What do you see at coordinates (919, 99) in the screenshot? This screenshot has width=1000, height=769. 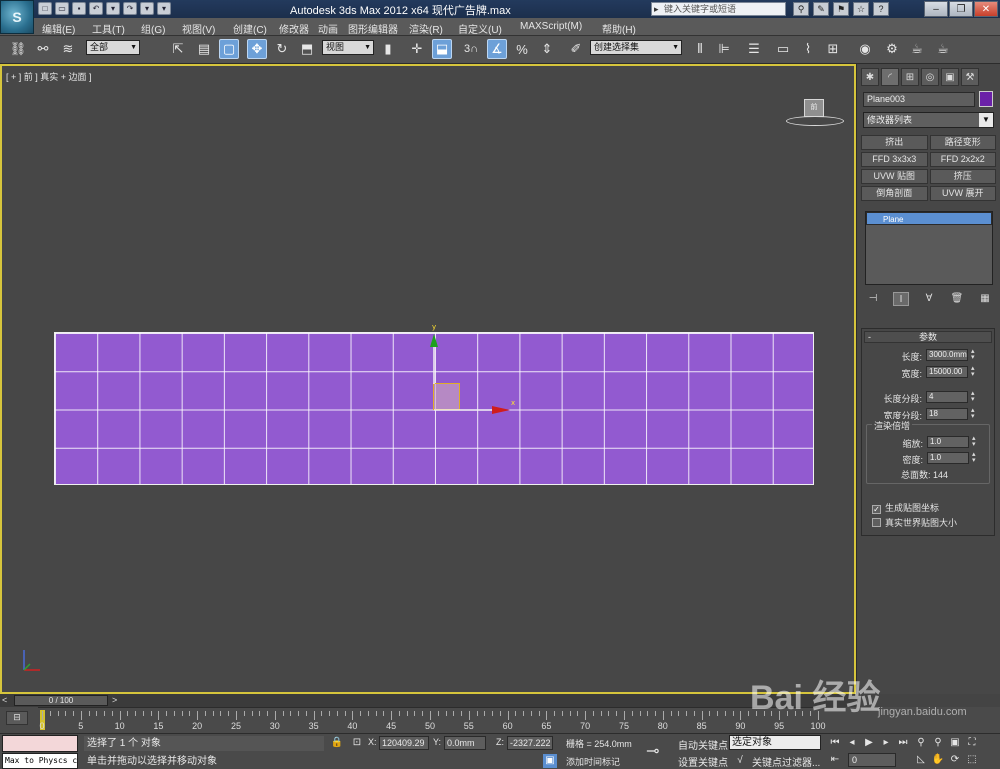 I see `object-name-field: Plane003` at bounding box center [919, 99].